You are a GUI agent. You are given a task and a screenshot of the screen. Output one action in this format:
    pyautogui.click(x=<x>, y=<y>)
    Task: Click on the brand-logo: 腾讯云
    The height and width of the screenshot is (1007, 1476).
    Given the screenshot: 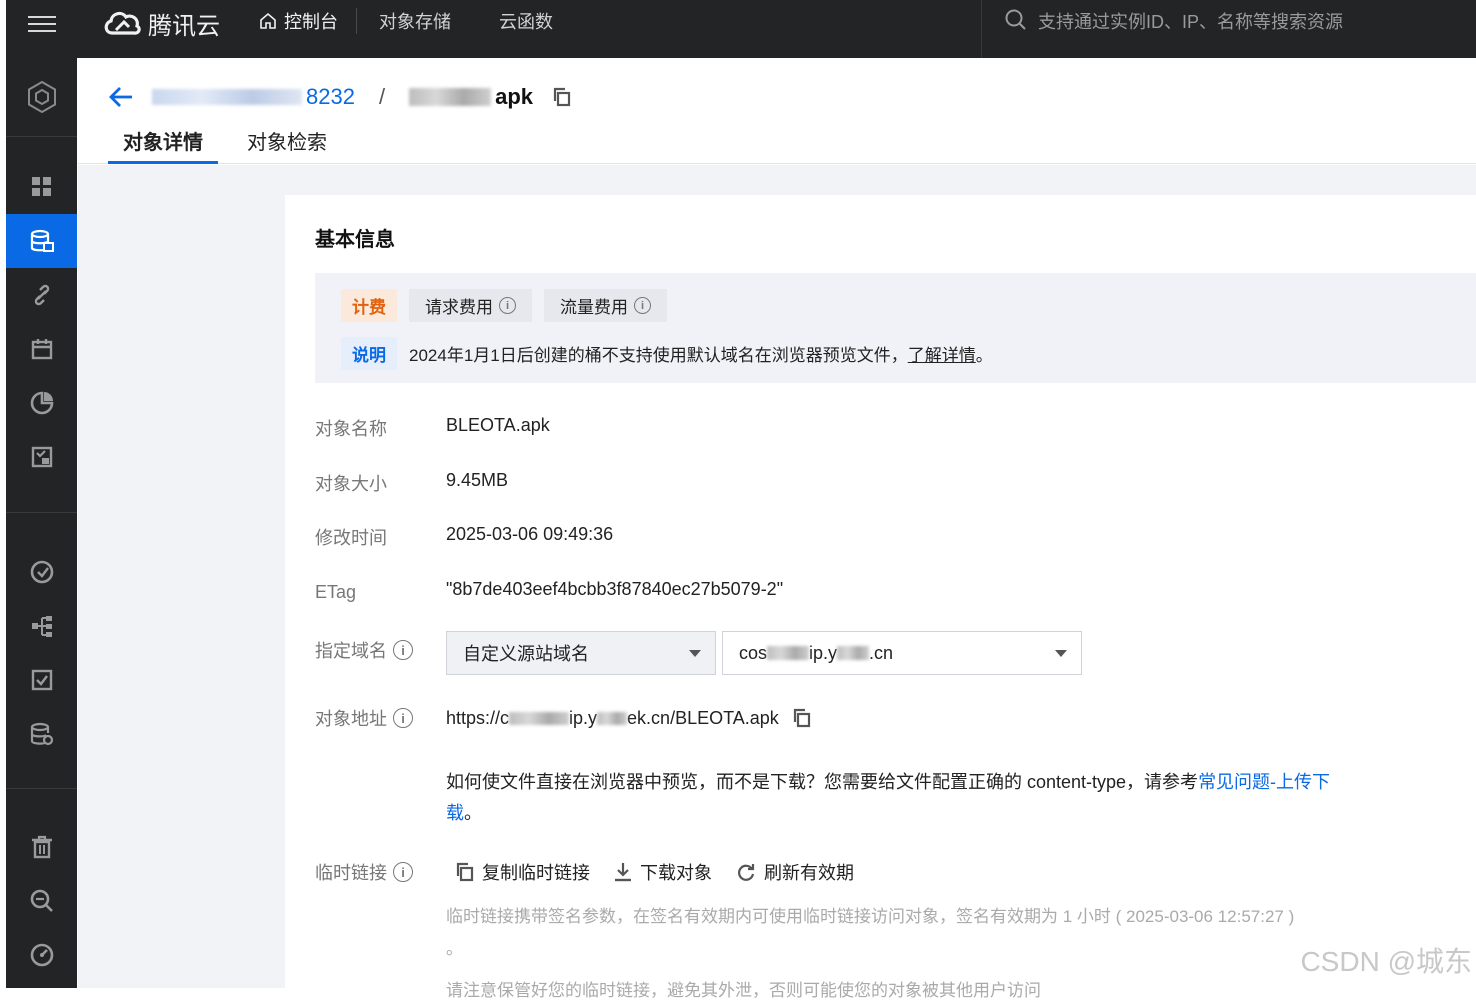 What is the action you would take?
    pyautogui.click(x=161, y=23)
    